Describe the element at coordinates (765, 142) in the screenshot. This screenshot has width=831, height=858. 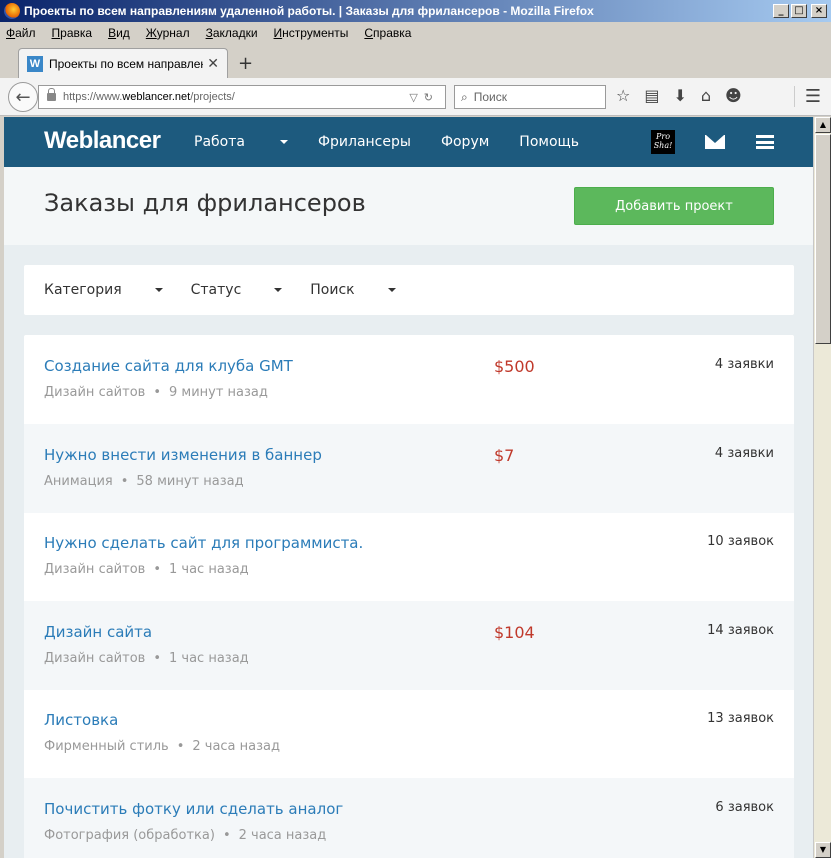
I see `hamburger-menu-icon` at that location.